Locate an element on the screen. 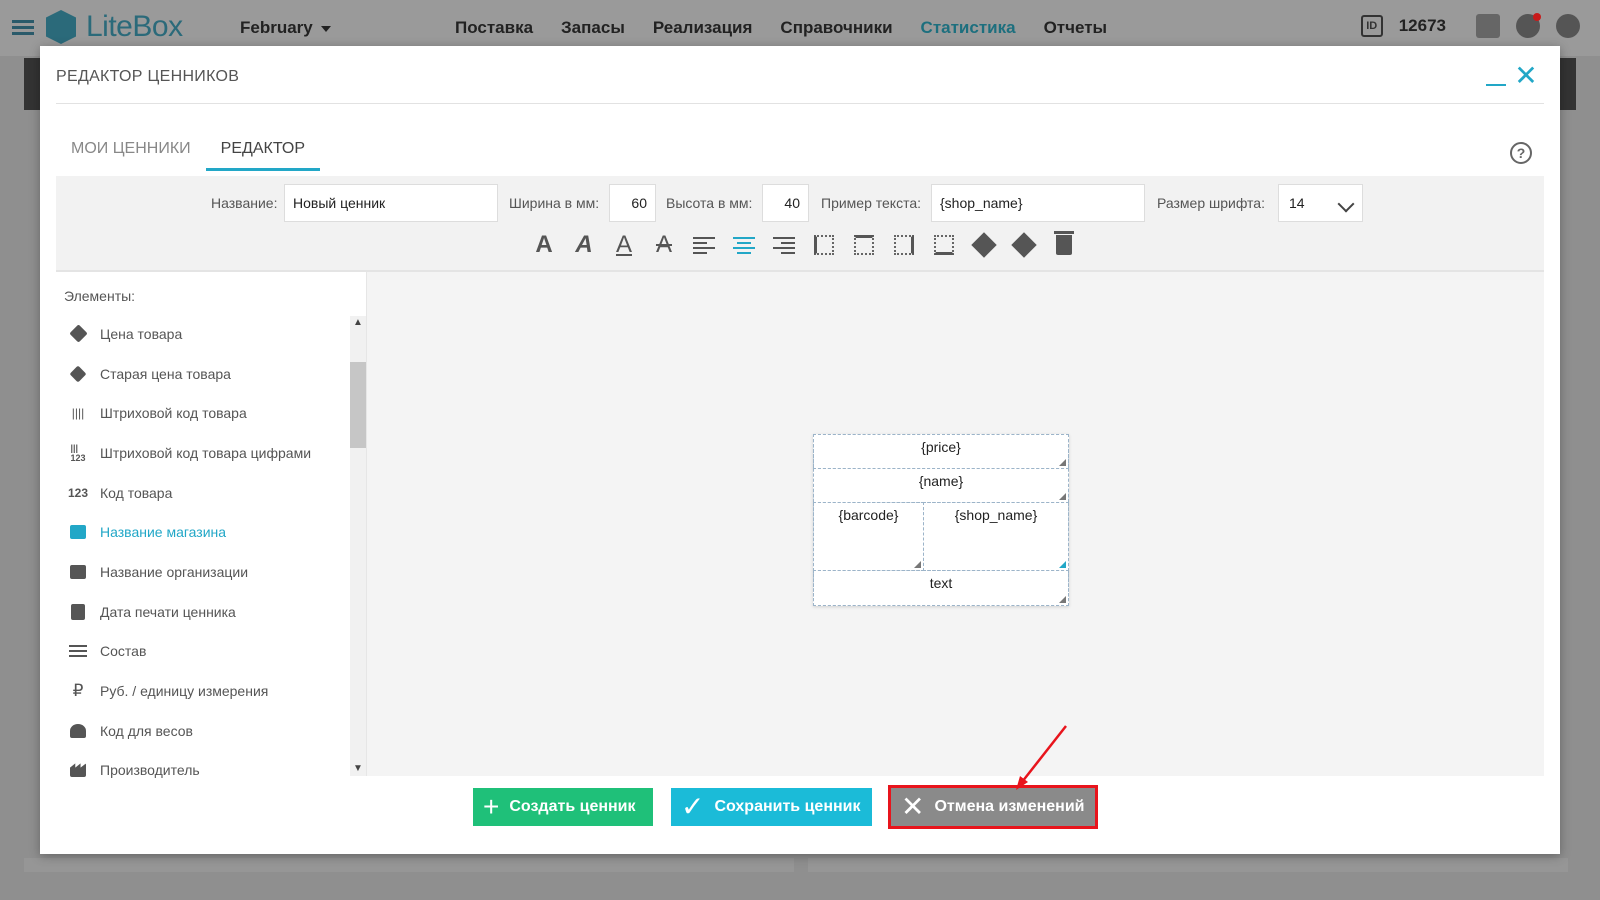 The height and width of the screenshot is (900, 1600). list-item: ||| 123 Штриховой код товара цифрами is located at coordinates (202, 453).